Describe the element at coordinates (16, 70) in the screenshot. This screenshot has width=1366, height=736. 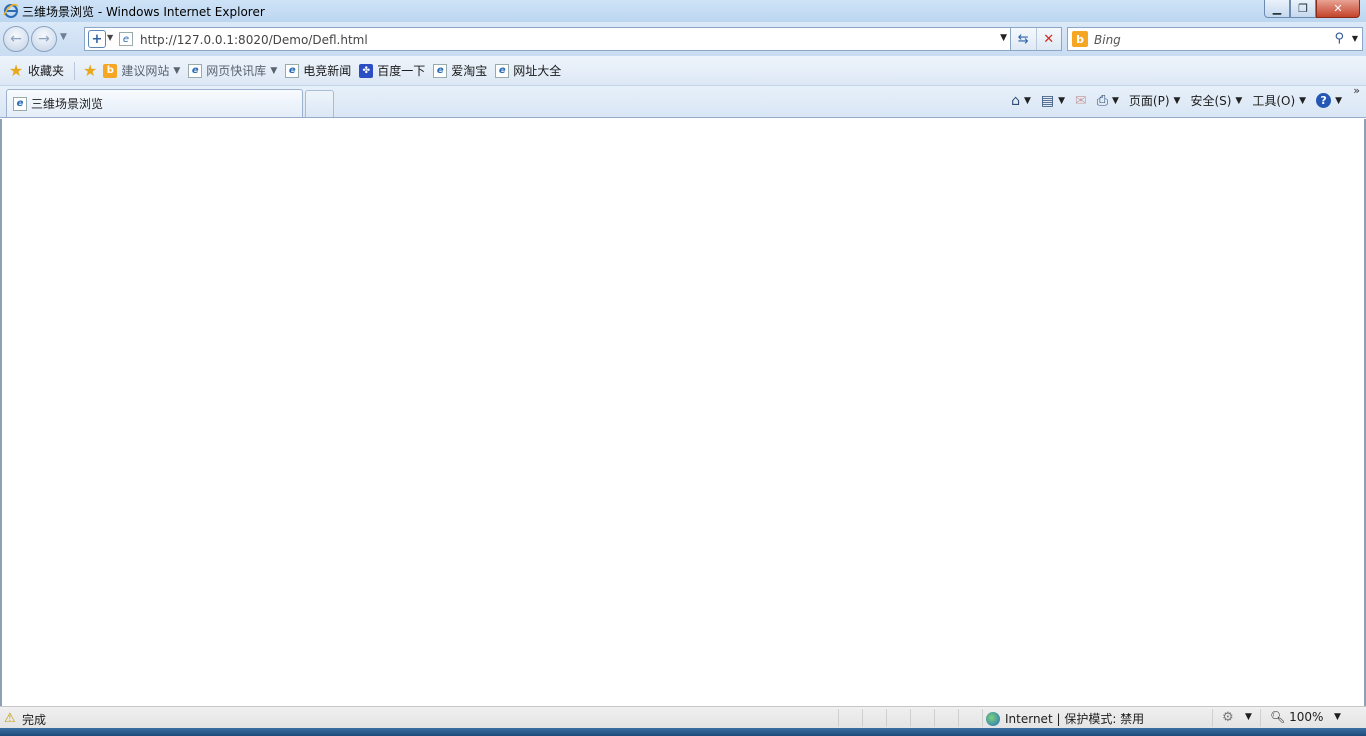
I see `star-icon: ★` at that location.